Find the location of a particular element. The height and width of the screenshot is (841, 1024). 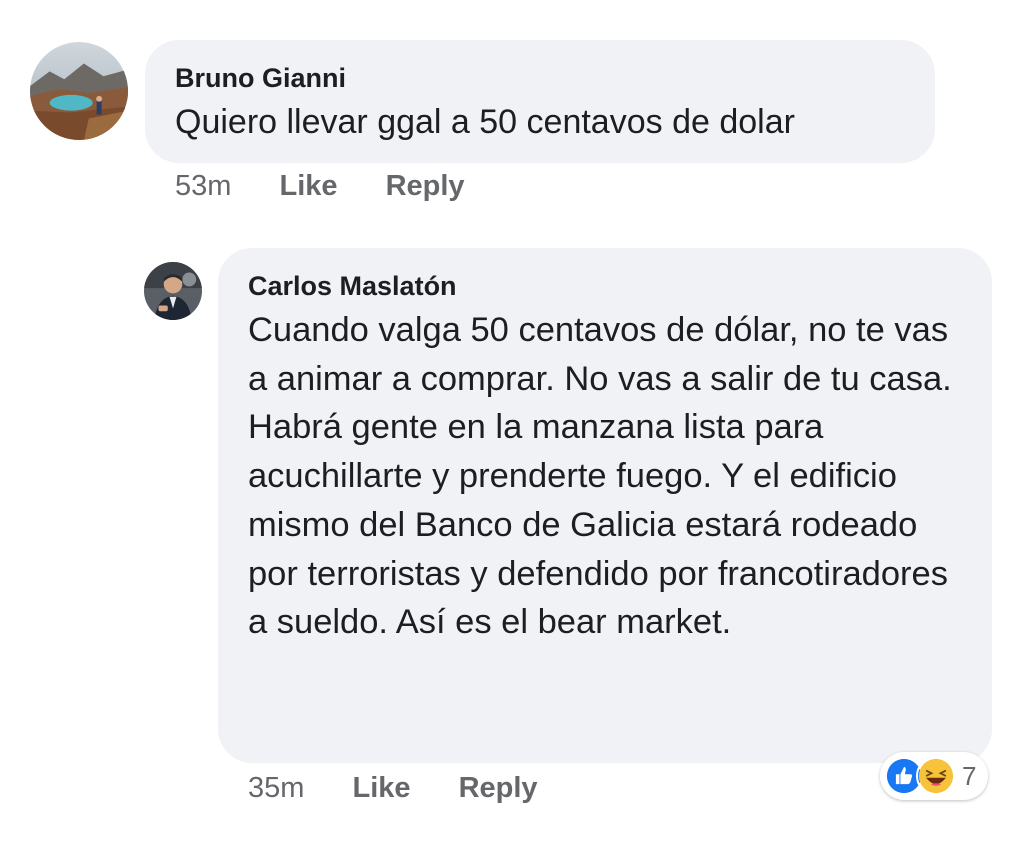

landscape-avatar-image is located at coordinates (79, 91).